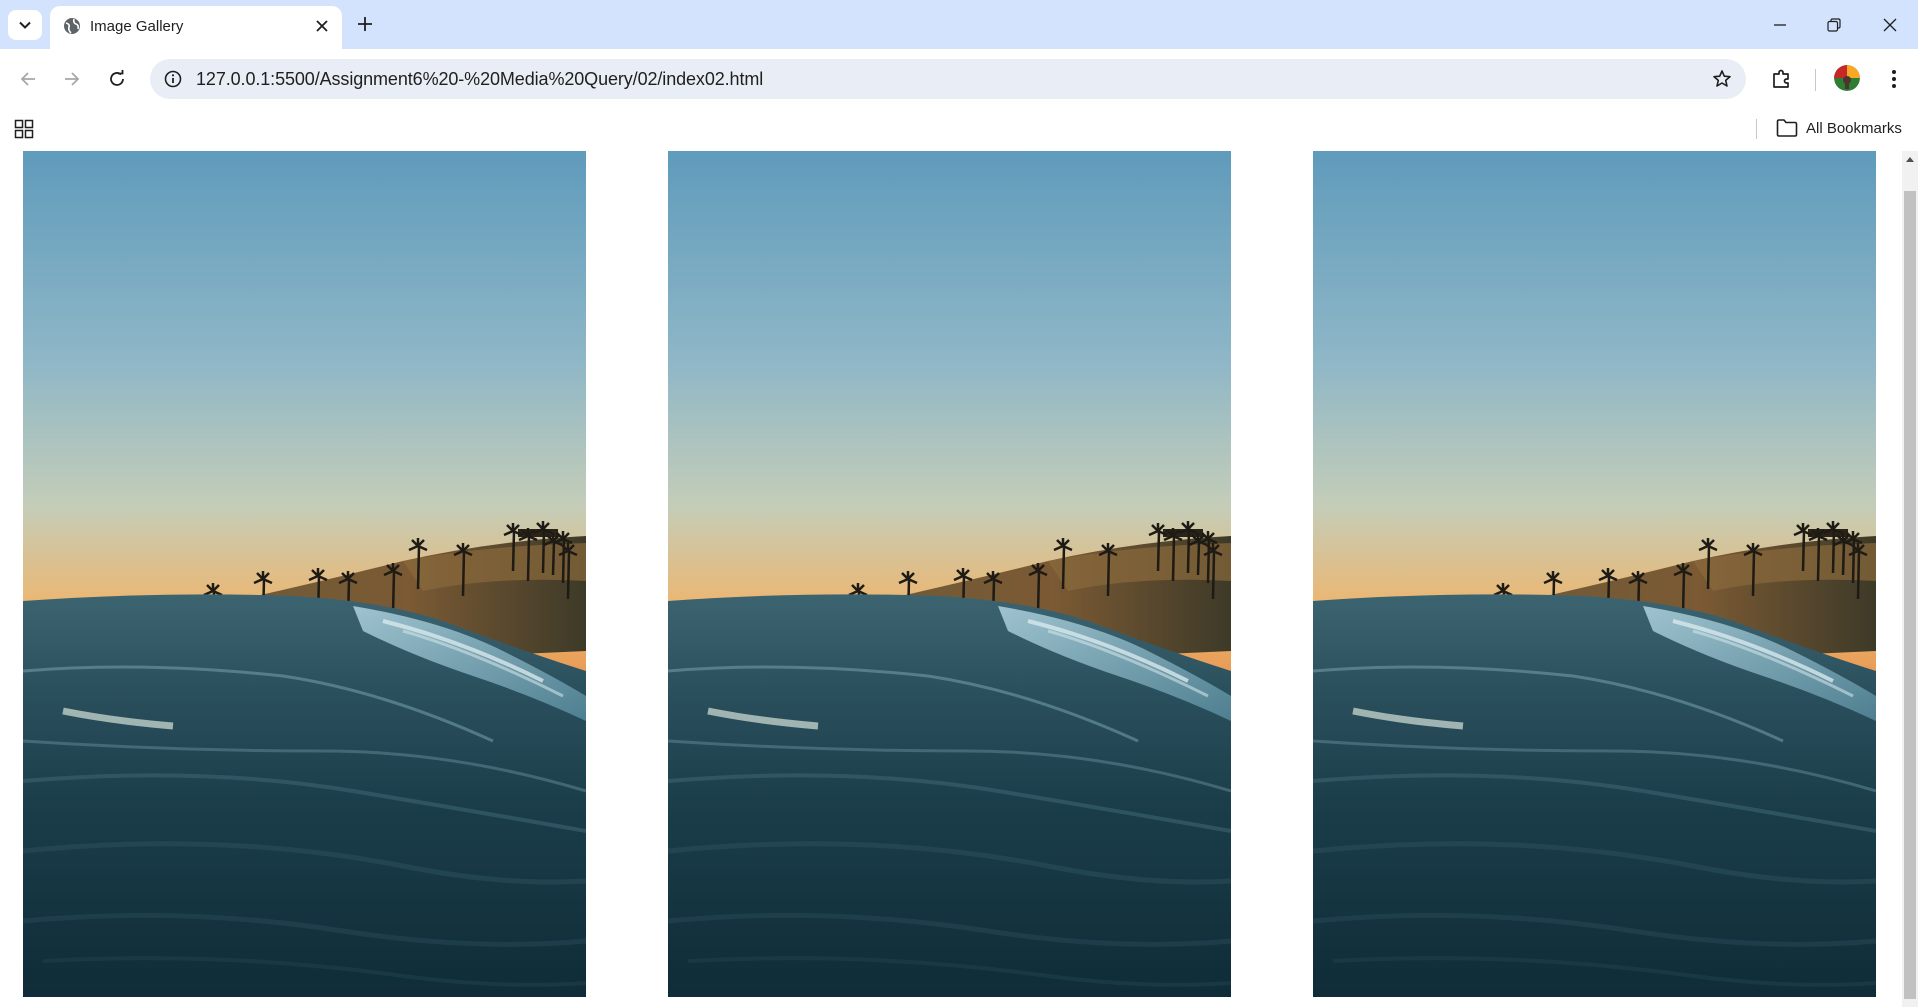  I want to click on bookmarks-divider, so click(1756, 129).